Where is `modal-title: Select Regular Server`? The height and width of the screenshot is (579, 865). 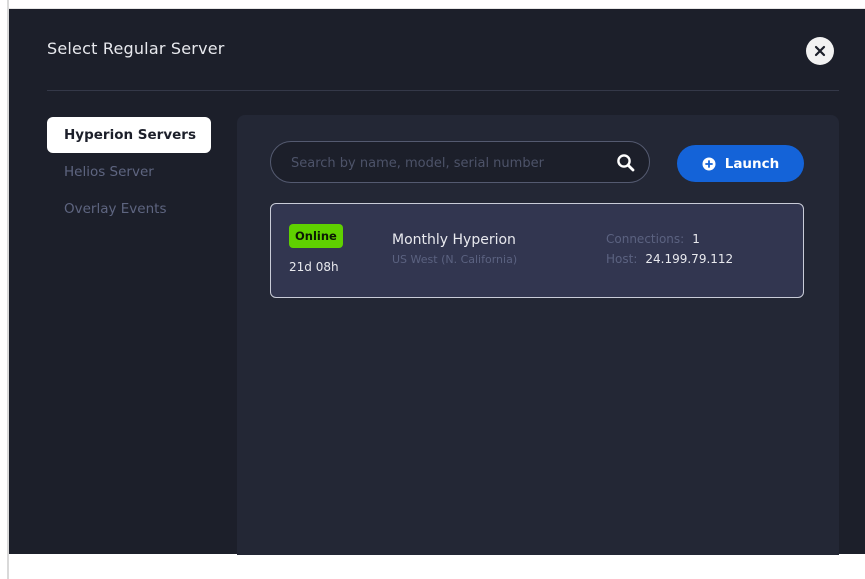
modal-title: Select Regular Server is located at coordinates (136, 48).